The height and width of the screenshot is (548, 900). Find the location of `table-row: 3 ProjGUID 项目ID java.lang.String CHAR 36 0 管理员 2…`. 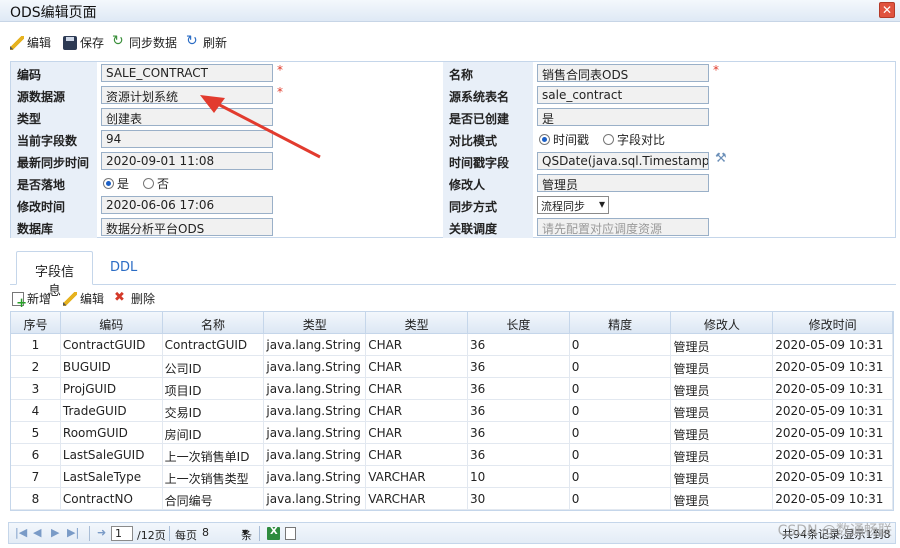

table-row: 3 ProjGUID 项目ID java.lang.String CHAR 36 0 管理员 2… is located at coordinates (452, 389).